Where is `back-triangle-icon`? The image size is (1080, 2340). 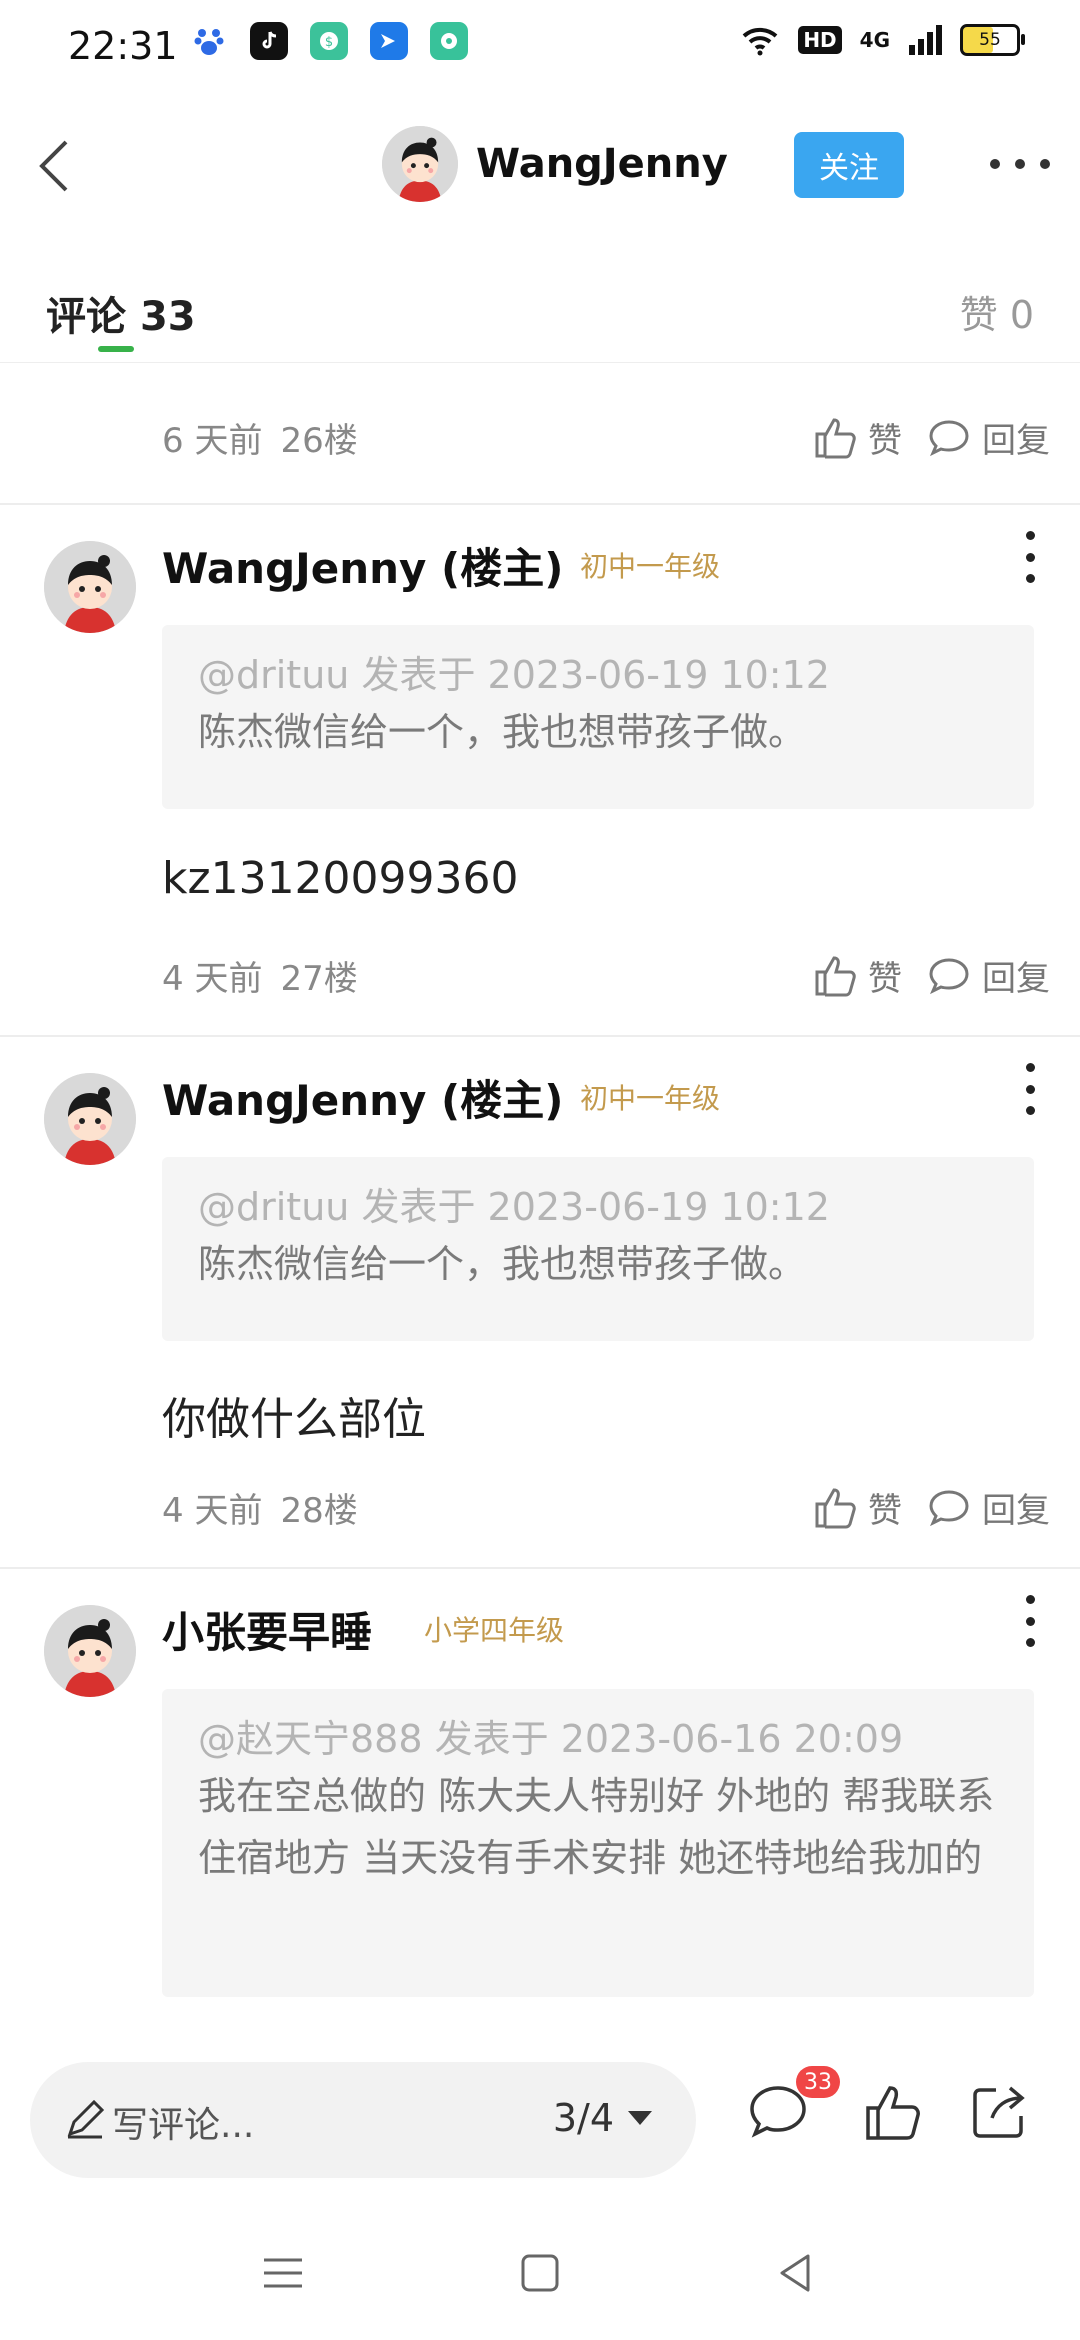
back-triangle-icon is located at coordinates (797, 2273).